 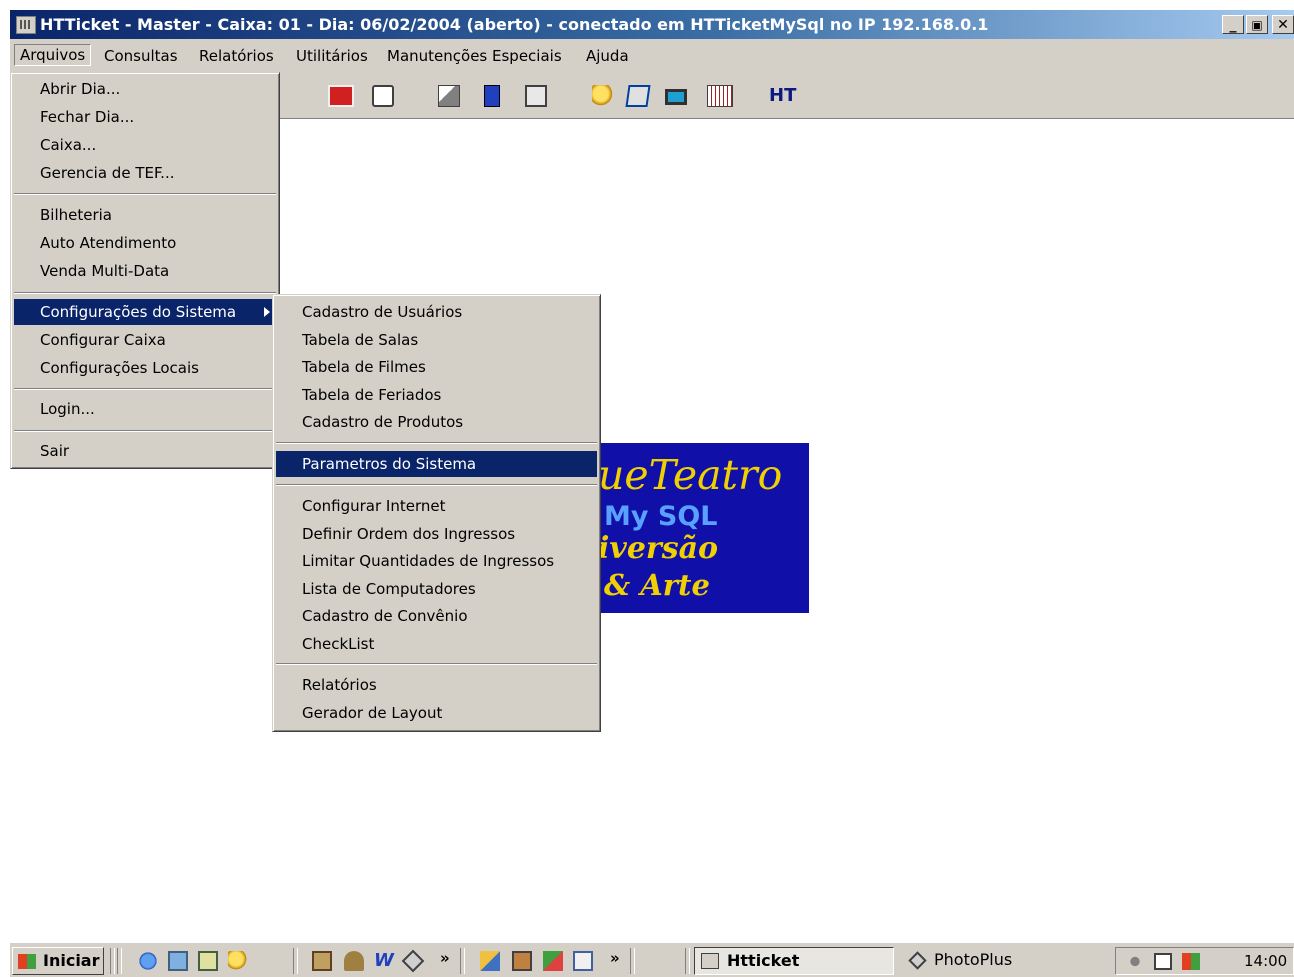 I want to click on menu-item-label: Configurações do Sistema, so click(x=138, y=312).